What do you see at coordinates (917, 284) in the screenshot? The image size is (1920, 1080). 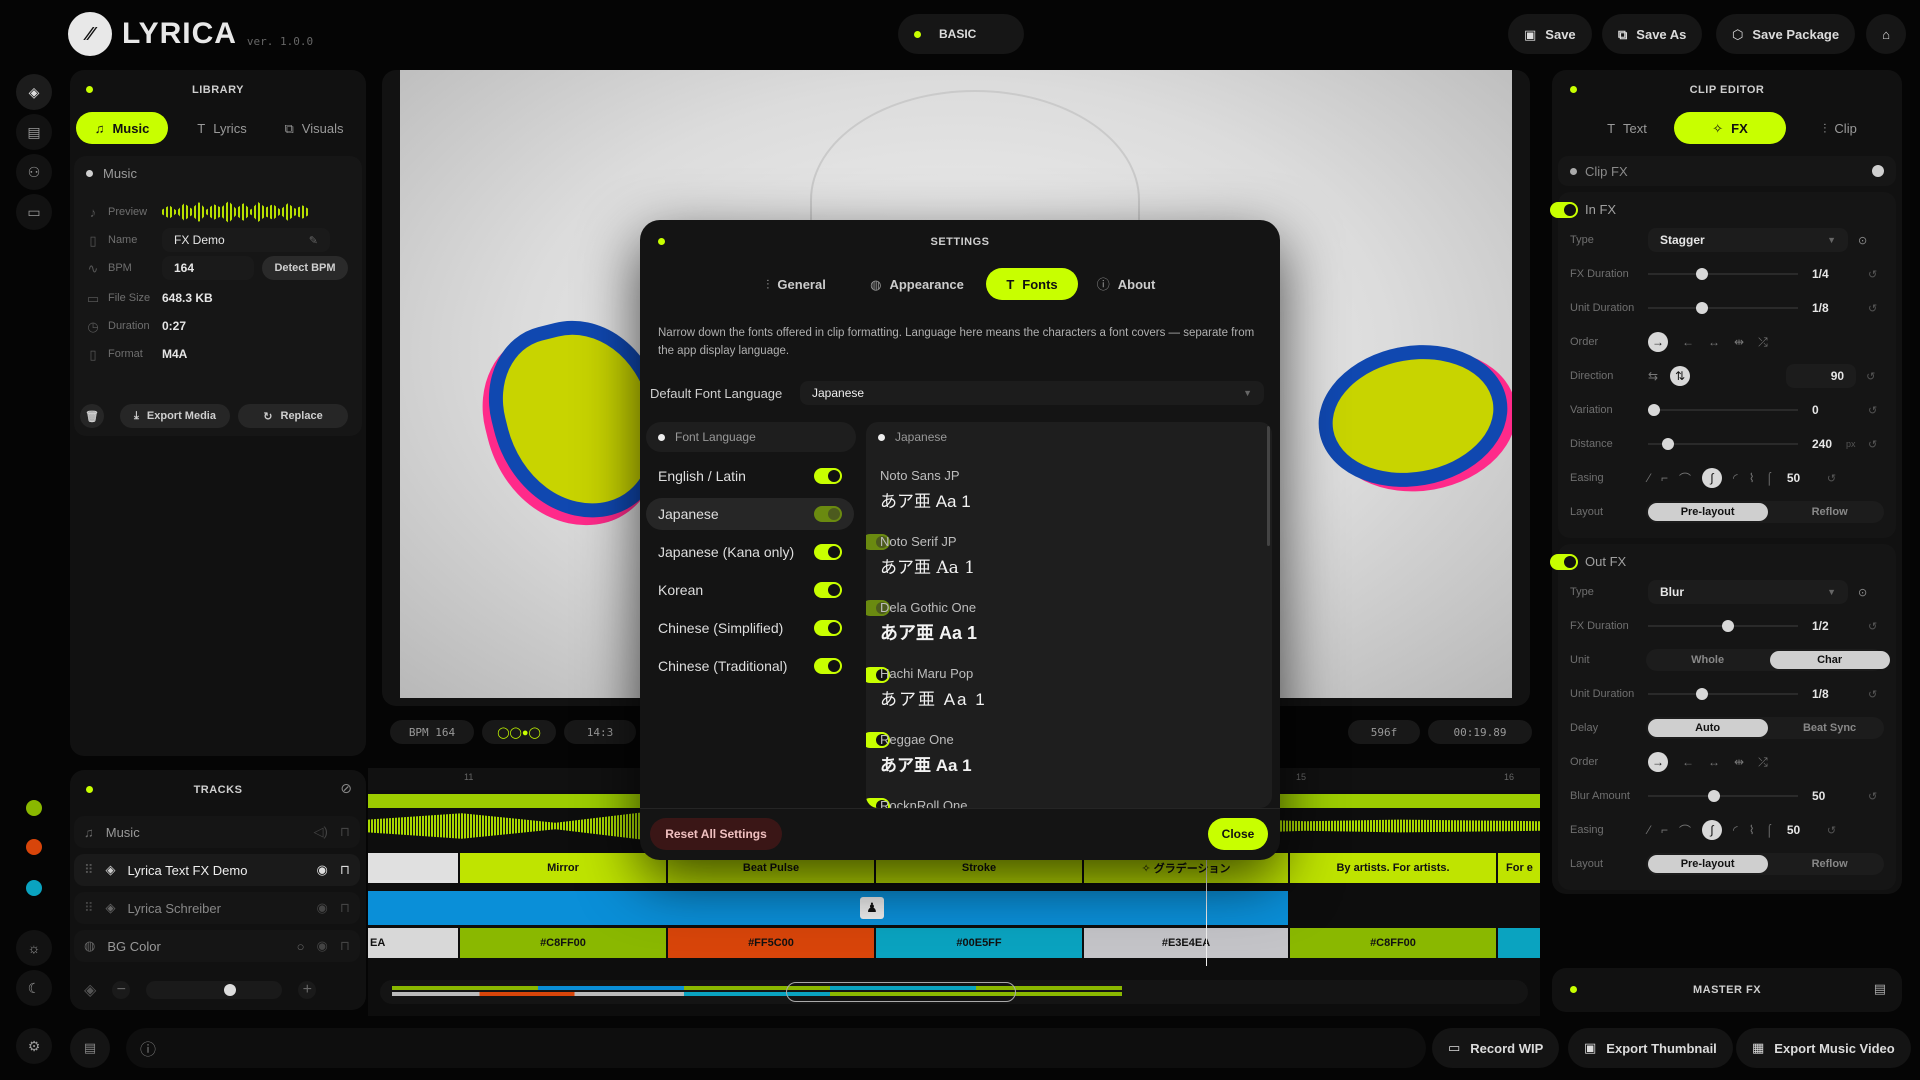 I see `settings-tab-appearance: ◍ Appearance` at bounding box center [917, 284].